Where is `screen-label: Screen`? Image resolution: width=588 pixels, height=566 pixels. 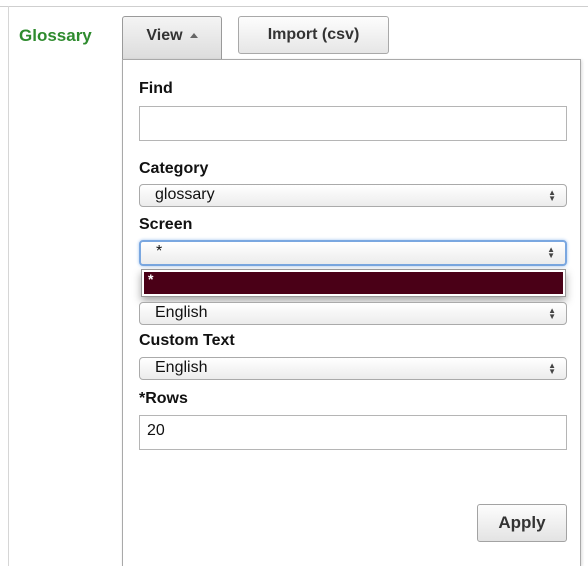 screen-label: Screen is located at coordinates (166, 224).